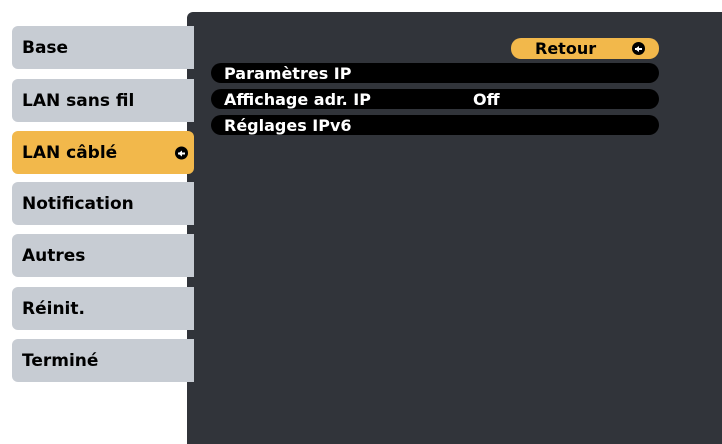 This screenshot has height=444, width=722. I want to click on row-affichage-adr-ip: Affichage adr. IP Off, so click(435, 99).